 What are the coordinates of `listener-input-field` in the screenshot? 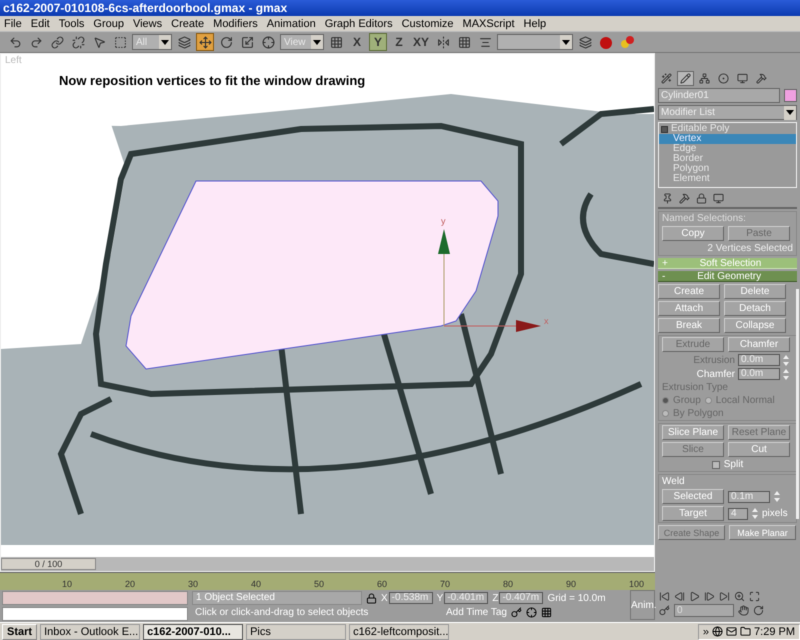 It's located at (95, 614).